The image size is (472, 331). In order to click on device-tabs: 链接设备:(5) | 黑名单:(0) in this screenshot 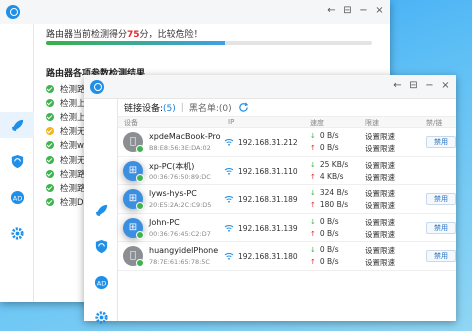, I will do `click(186, 107)`.